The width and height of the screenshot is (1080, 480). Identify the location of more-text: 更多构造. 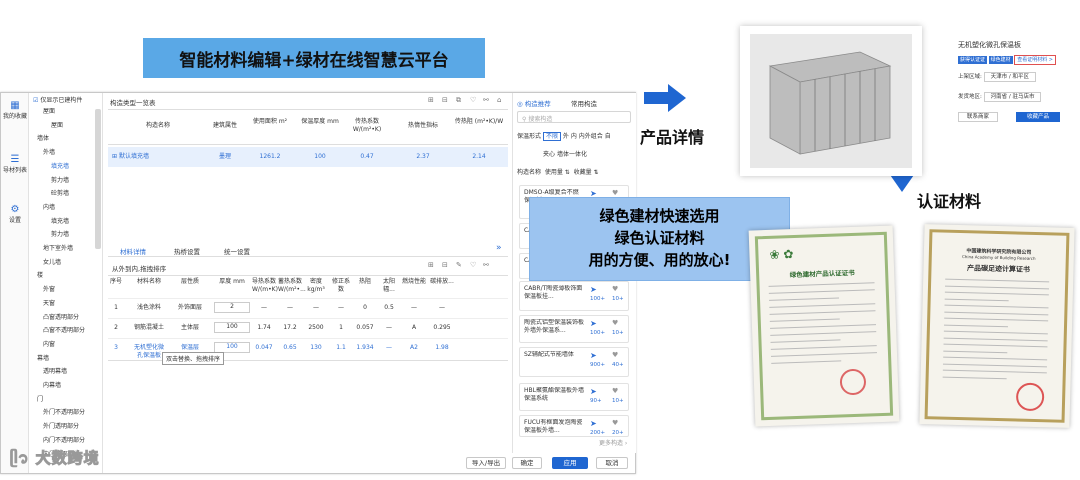
(611, 443).